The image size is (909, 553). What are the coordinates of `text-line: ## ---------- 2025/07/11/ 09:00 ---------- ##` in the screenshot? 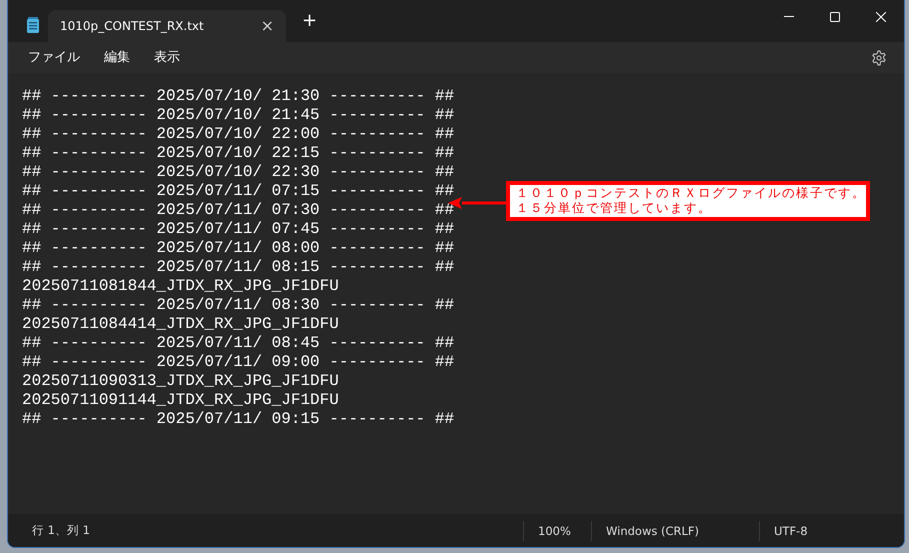 It's located at (238, 362).